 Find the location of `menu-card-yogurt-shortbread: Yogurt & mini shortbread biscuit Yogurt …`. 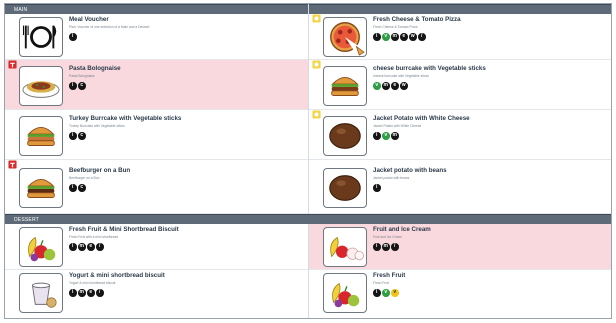

menu-card-yogurt-shortbread: Yogurt & mini shortbread biscuit Yogurt … is located at coordinates (156, 294).